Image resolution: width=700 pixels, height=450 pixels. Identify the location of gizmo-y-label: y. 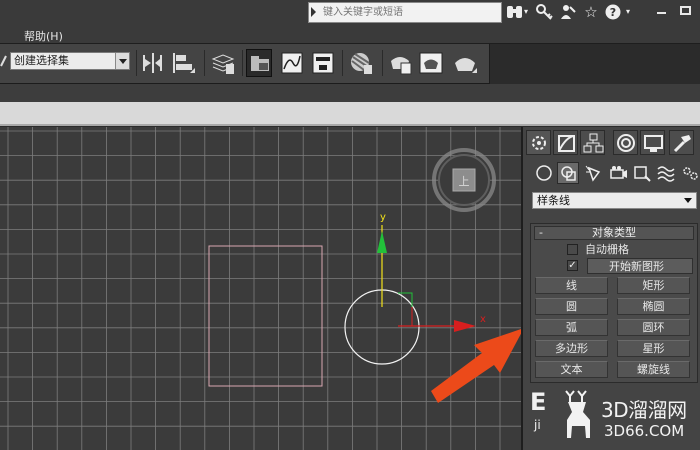
(383, 217).